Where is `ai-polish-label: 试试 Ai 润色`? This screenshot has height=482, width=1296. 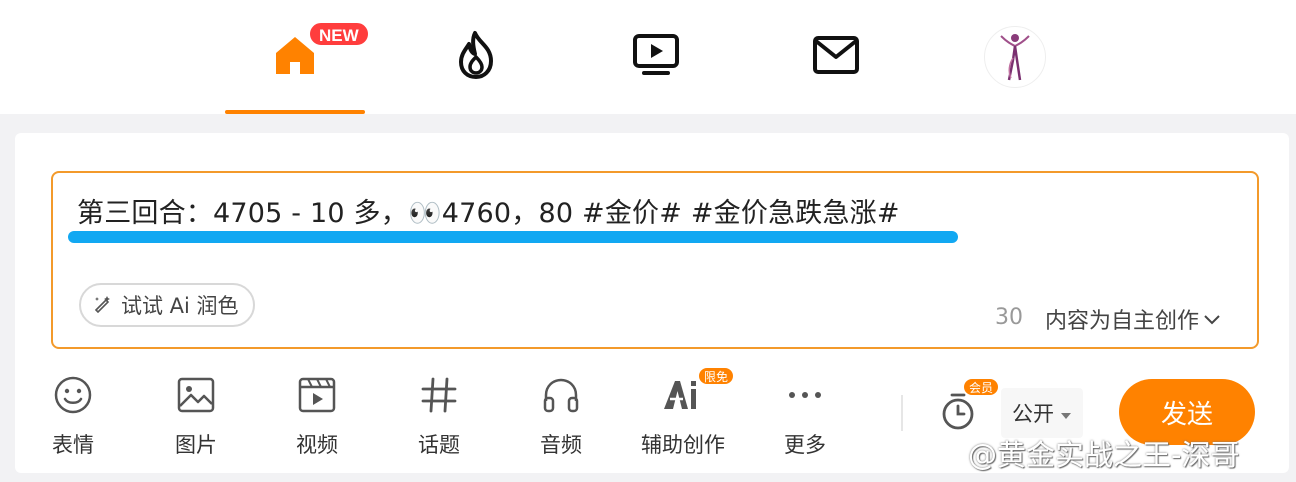
ai-polish-label: 试试 Ai 润色 is located at coordinates (180, 306).